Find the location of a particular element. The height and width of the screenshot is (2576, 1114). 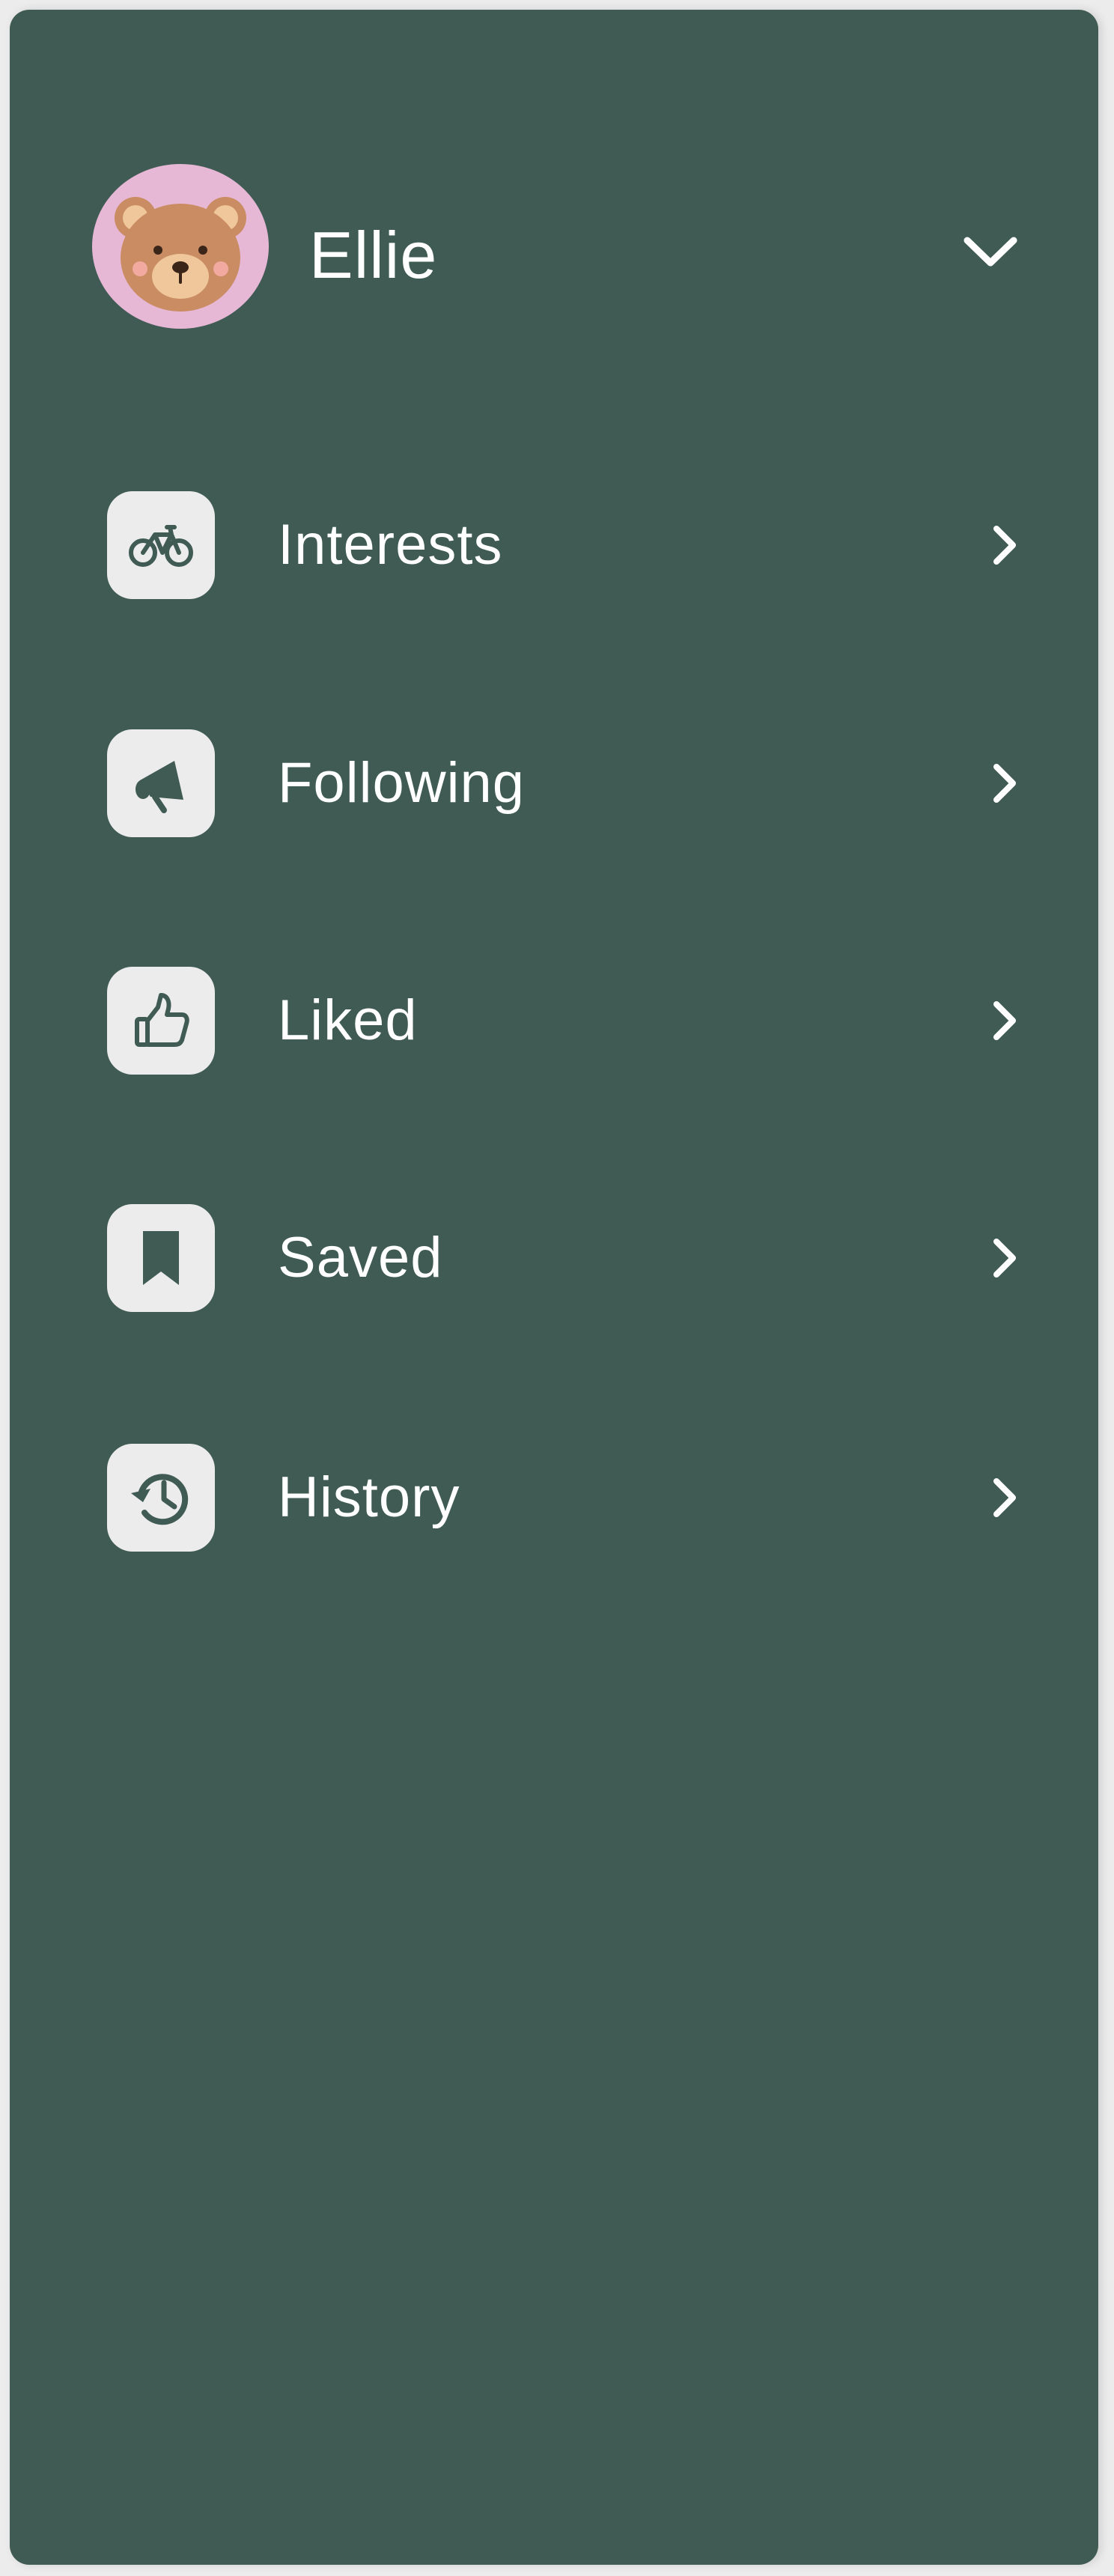

menu-item-saved: Saved is located at coordinates (554, 1258).